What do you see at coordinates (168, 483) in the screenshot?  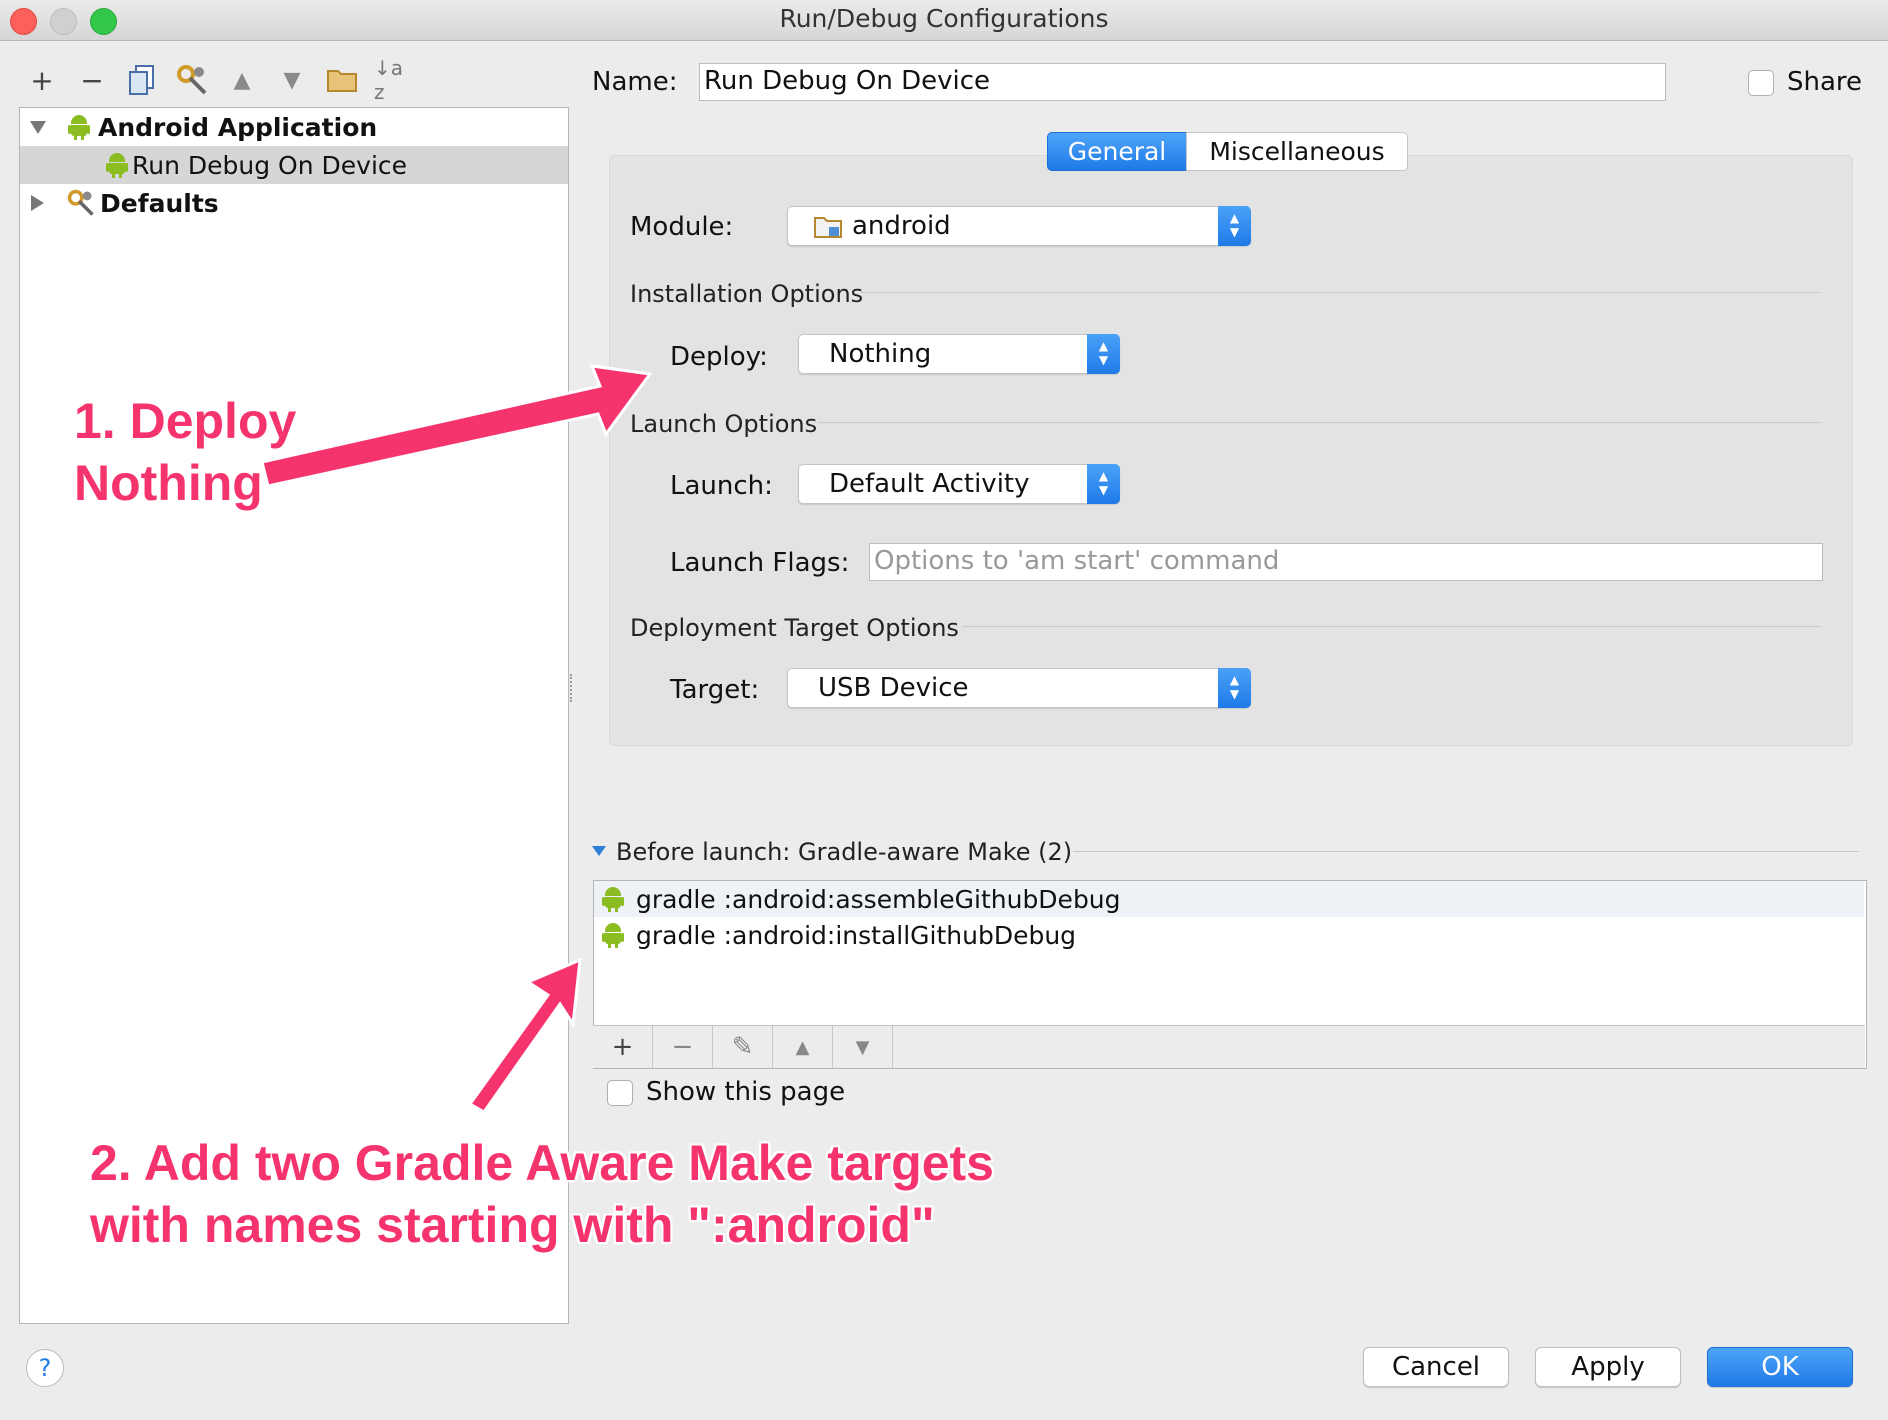 I see `annotation-step1-line2: Nothing` at bounding box center [168, 483].